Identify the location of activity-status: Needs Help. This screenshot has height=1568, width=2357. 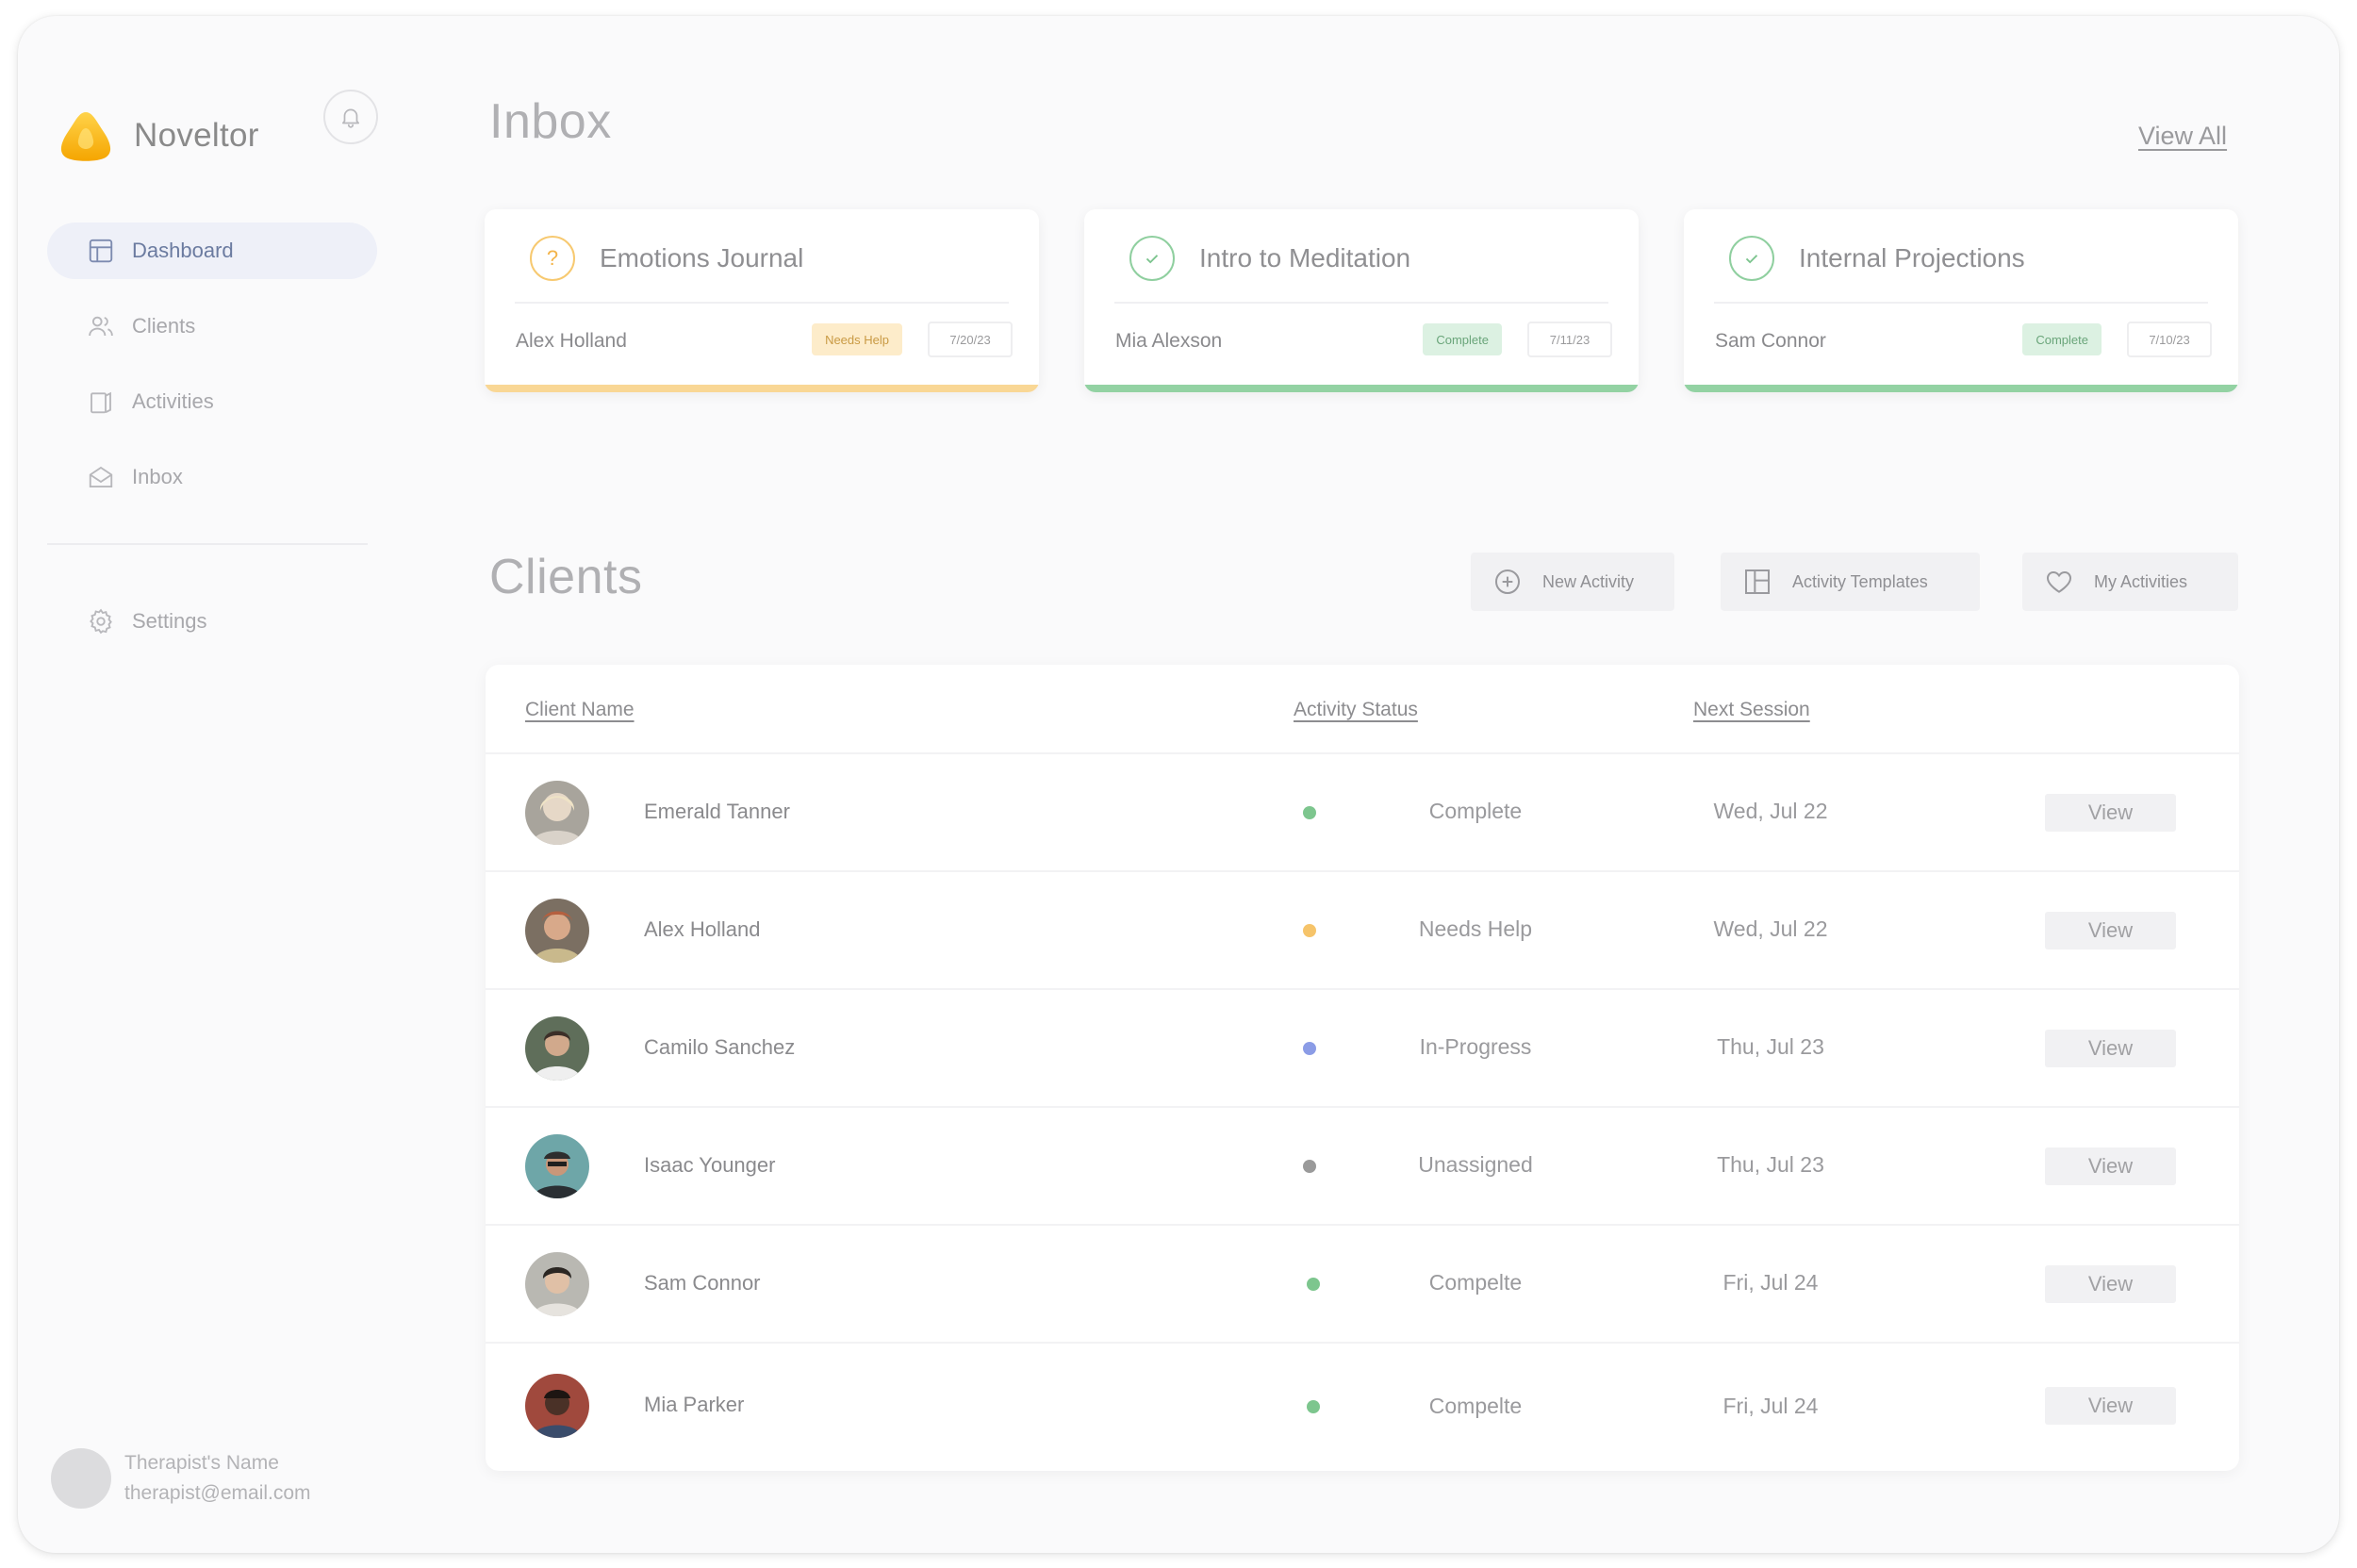
(1475, 928).